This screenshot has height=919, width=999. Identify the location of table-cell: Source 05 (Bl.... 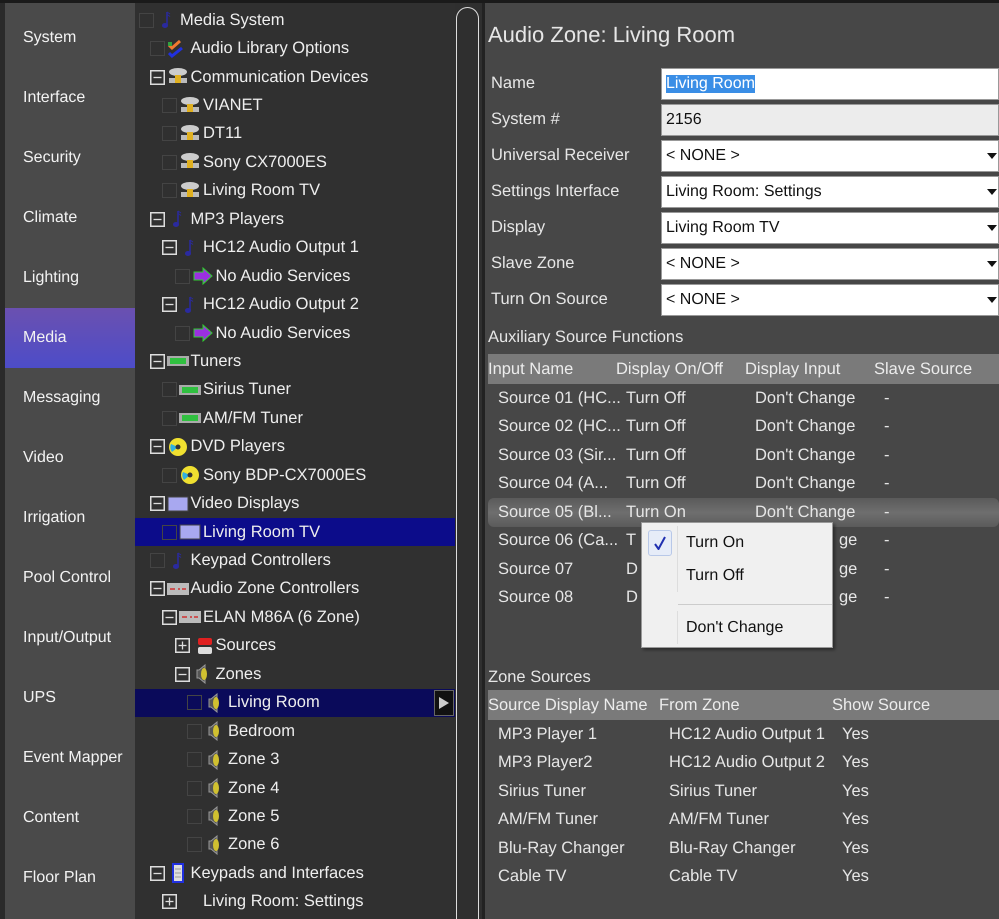
(555, 512).